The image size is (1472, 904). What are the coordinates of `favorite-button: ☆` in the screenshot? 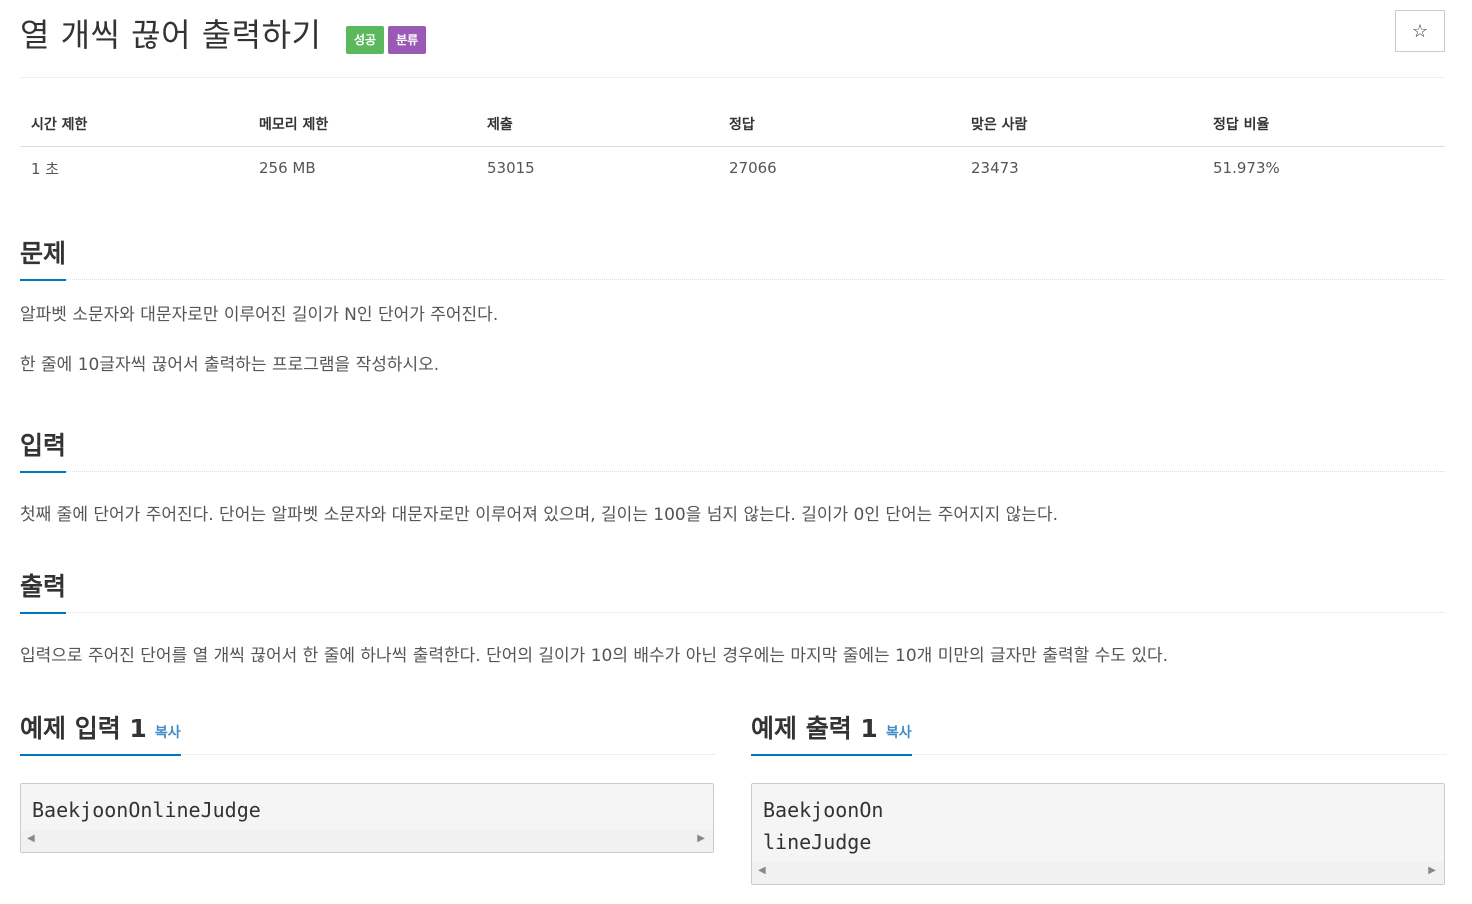 It's located at (1420, 31).